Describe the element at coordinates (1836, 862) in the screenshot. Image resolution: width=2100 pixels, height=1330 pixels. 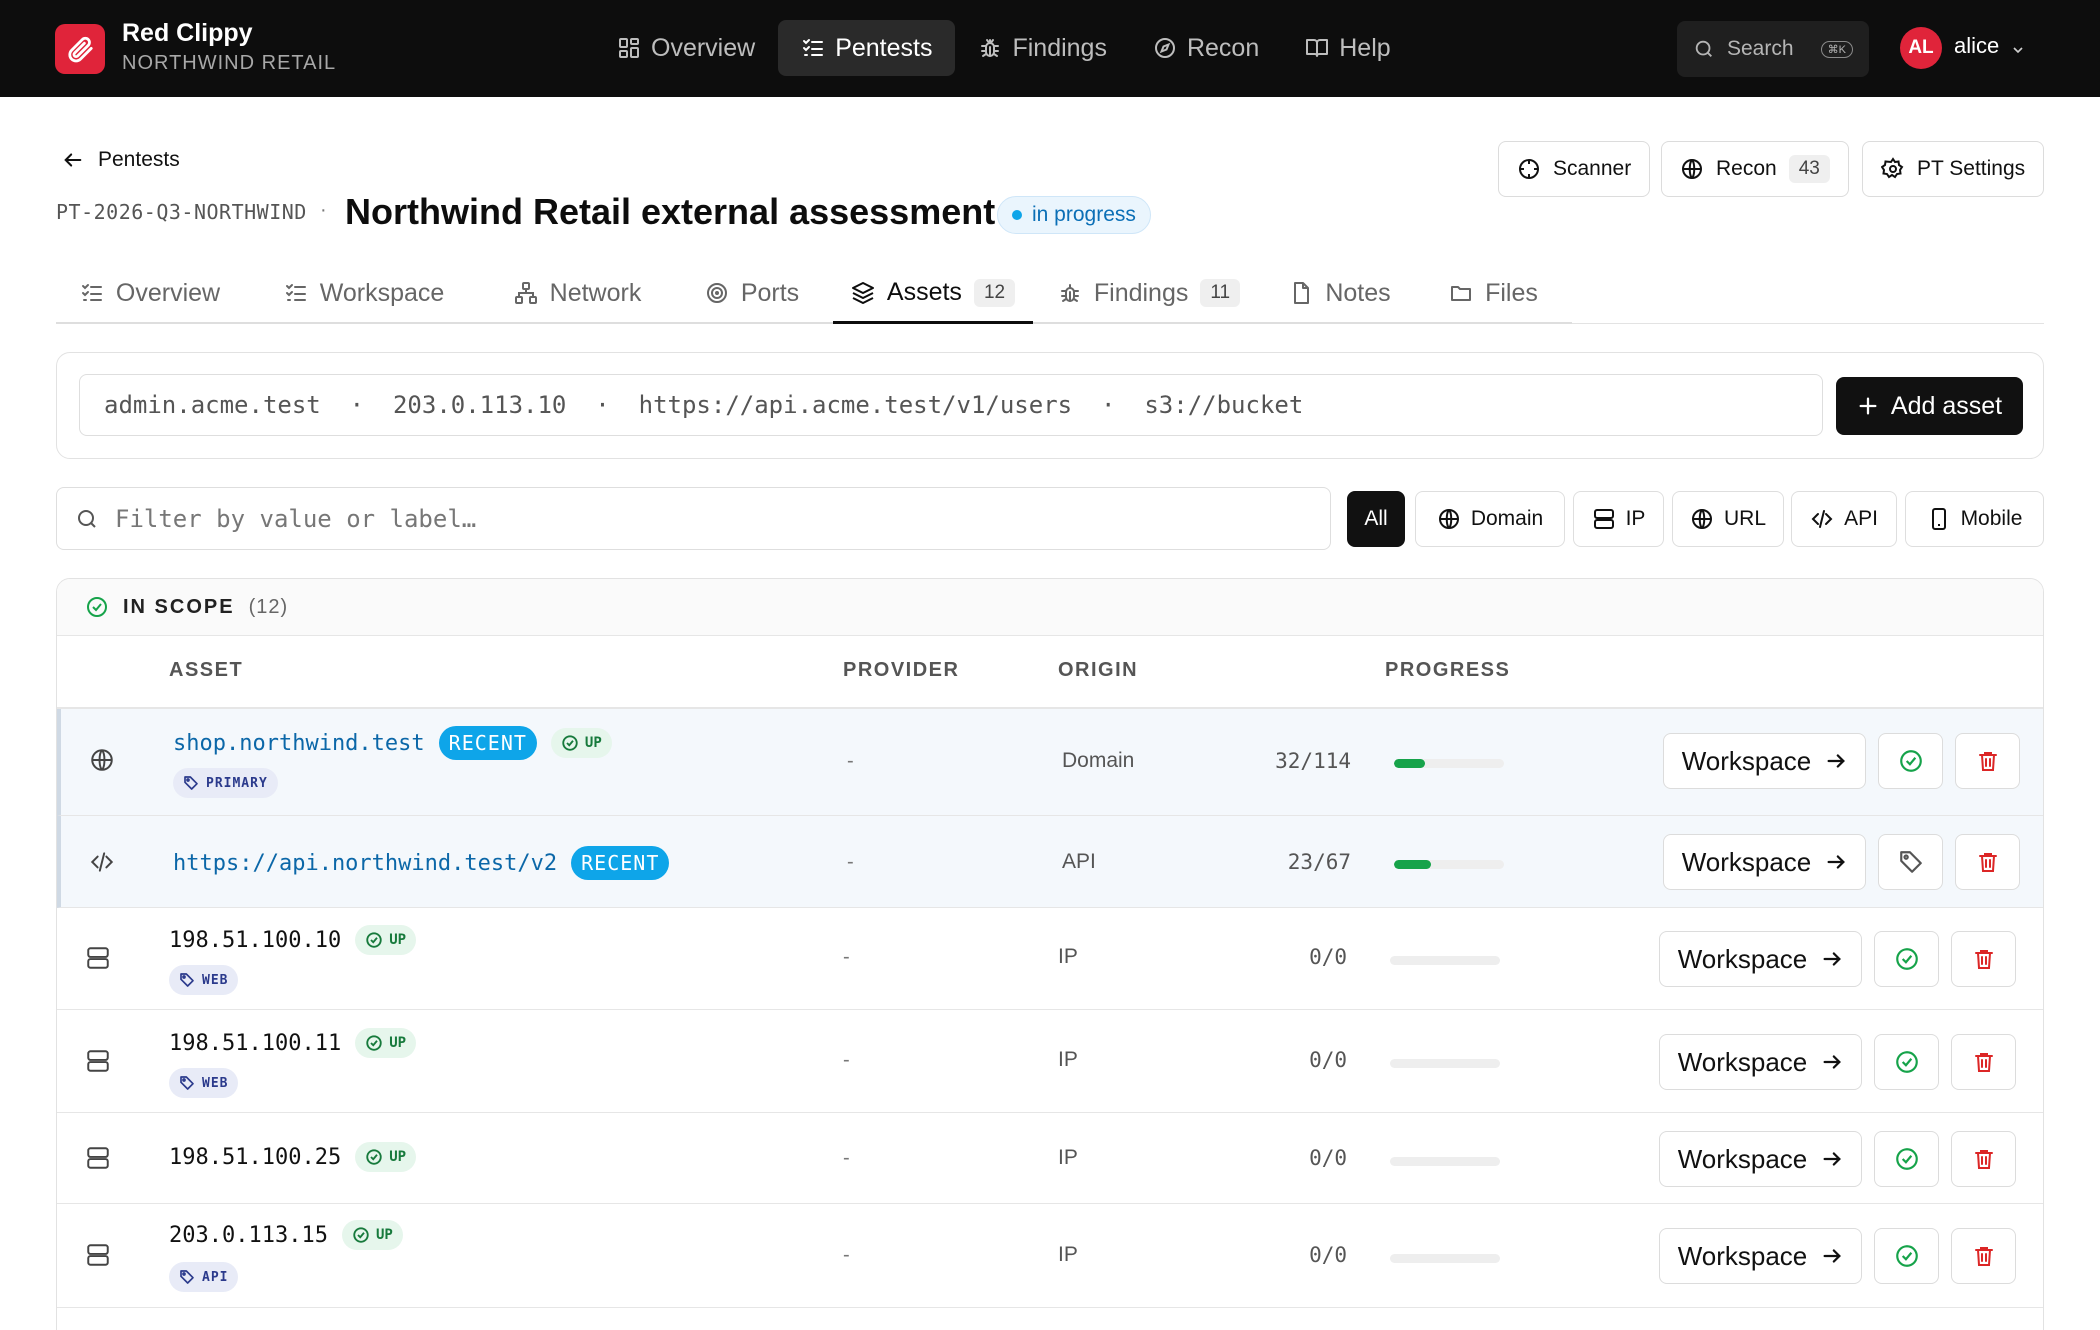
I see `arrow-right-icon` at that location.